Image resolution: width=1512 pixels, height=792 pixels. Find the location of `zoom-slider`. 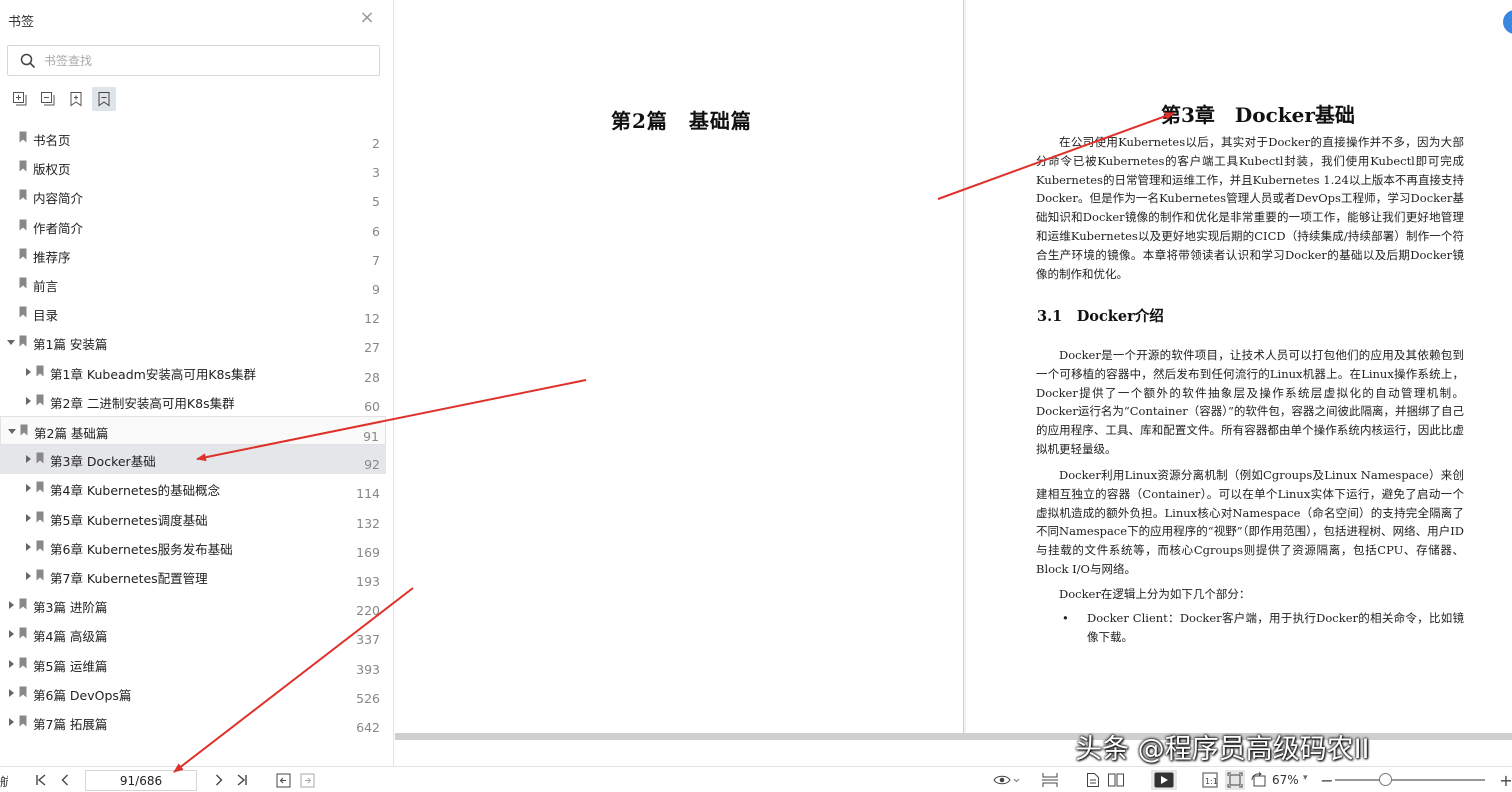

zoom-slider is located at coordinates (1410, 780).